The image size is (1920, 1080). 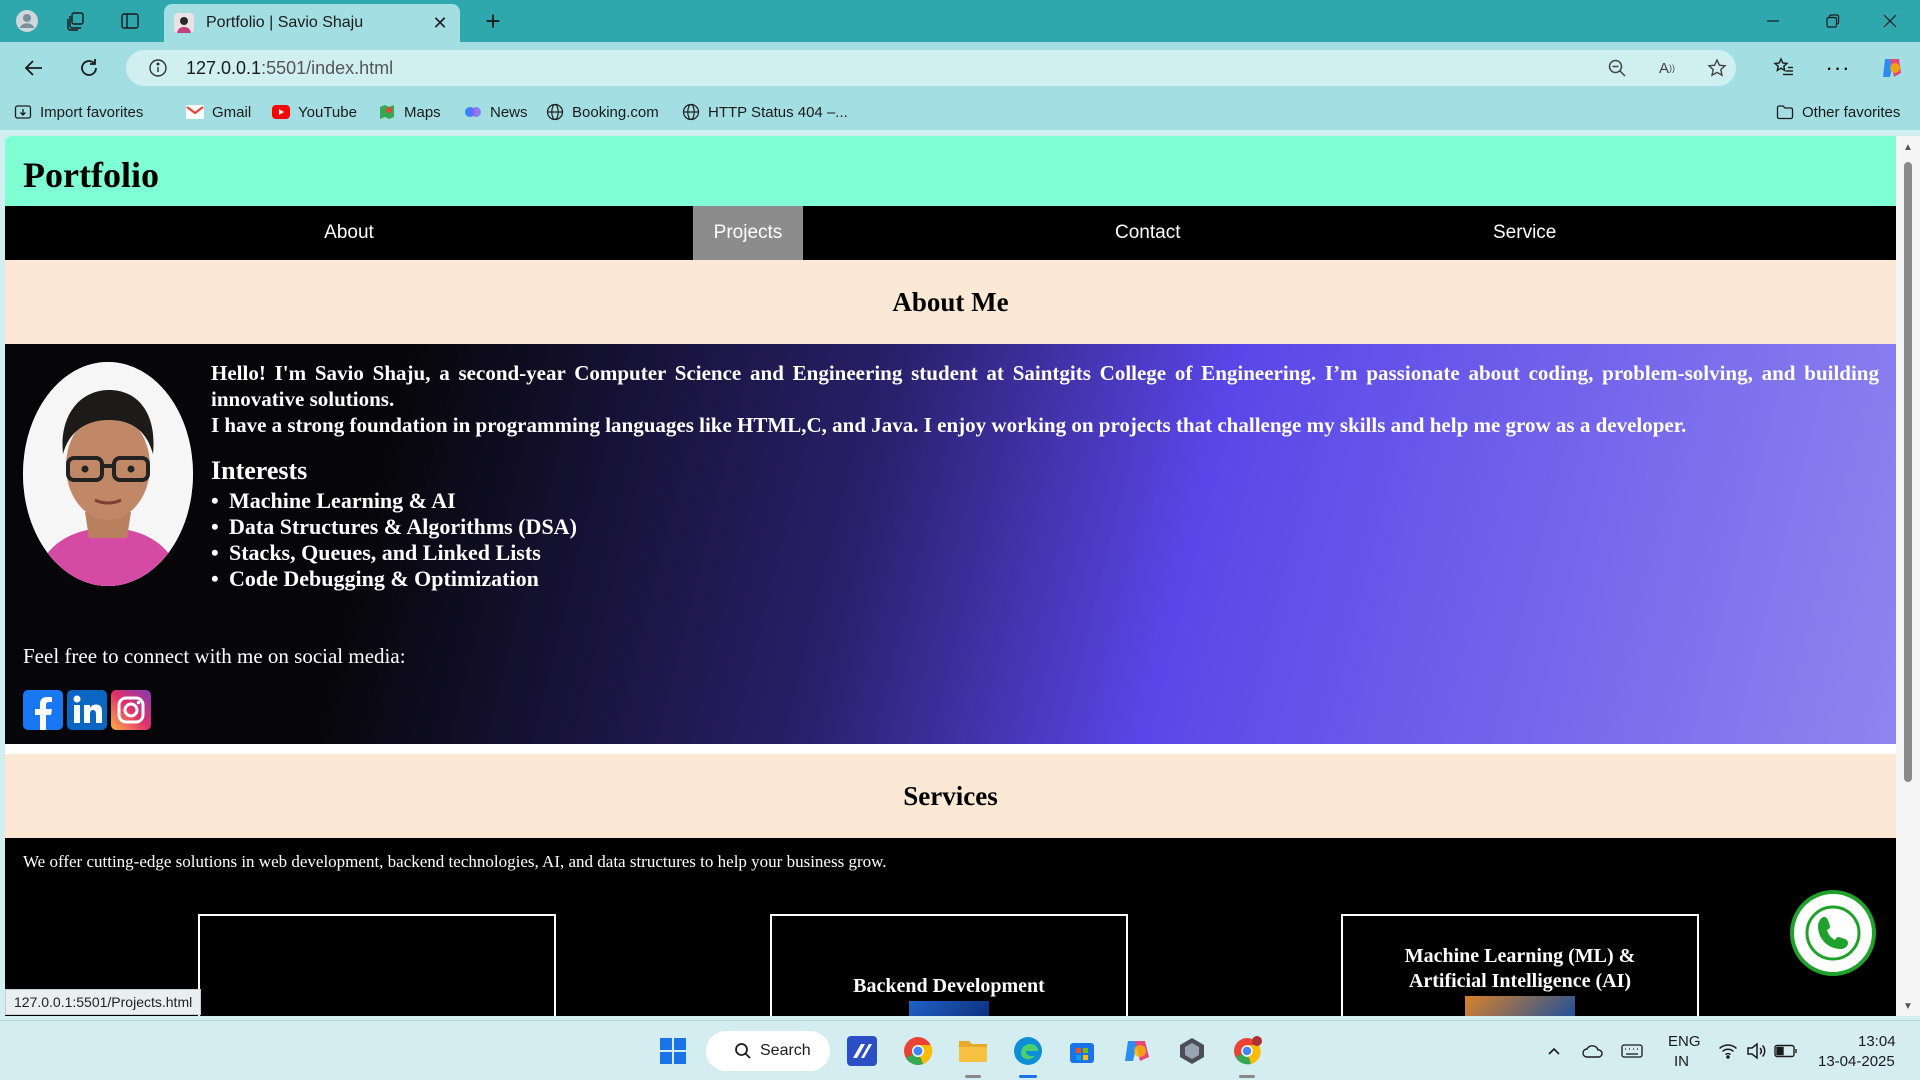 I want to click on scroll-up-arrow-icon: ▲, so click(x=1908, y=147).